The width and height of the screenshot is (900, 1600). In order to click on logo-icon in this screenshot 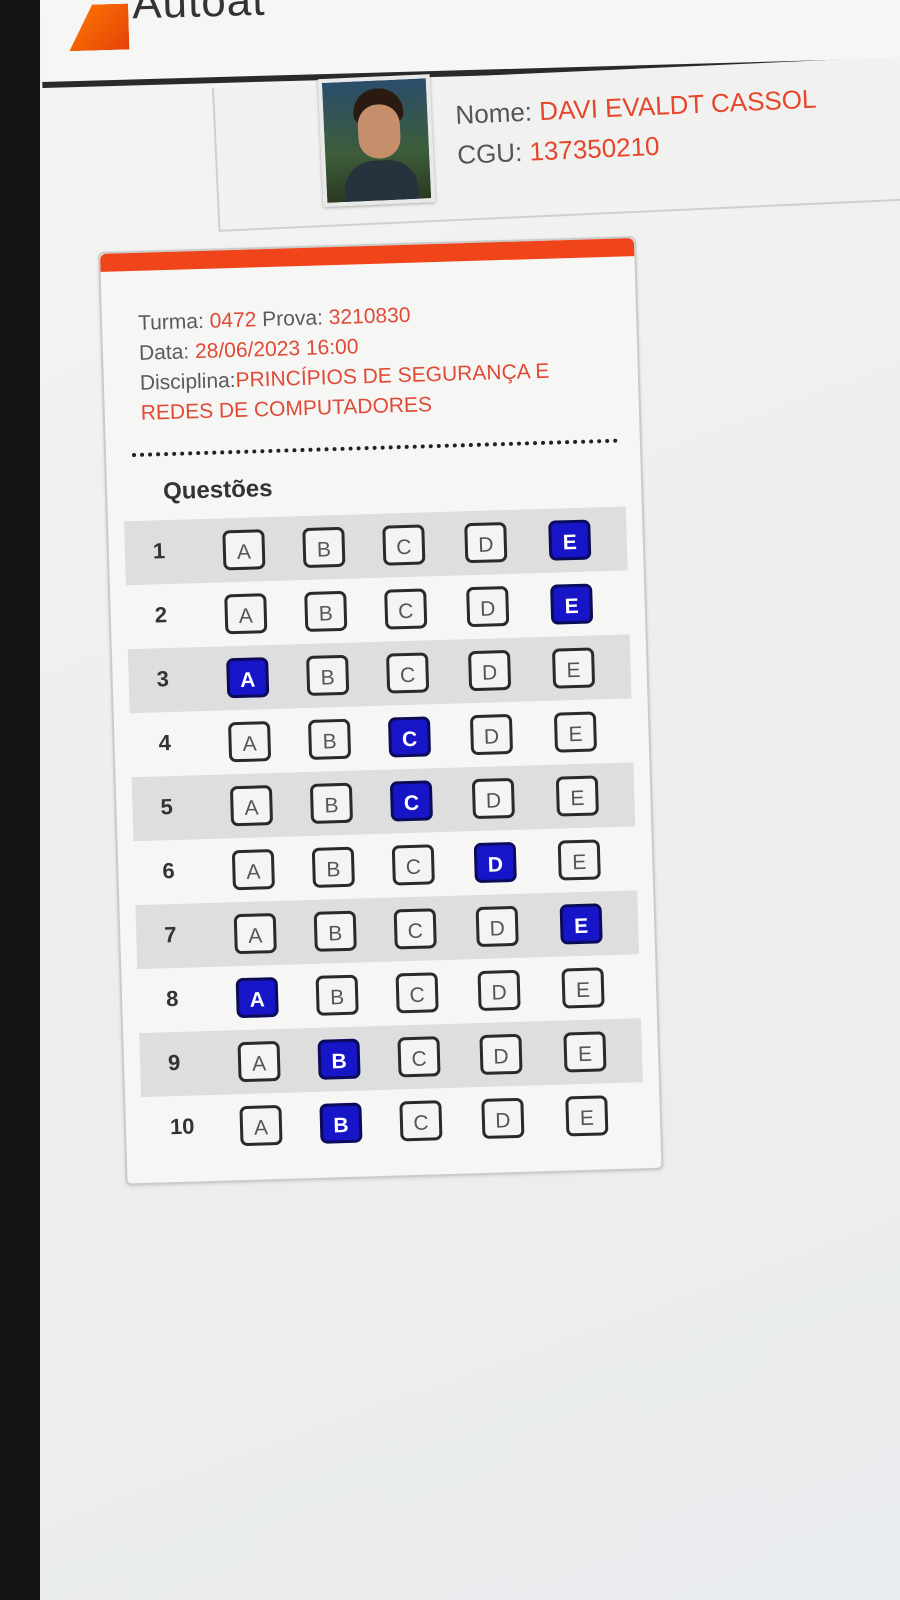, I will do `click(98, 28)`.